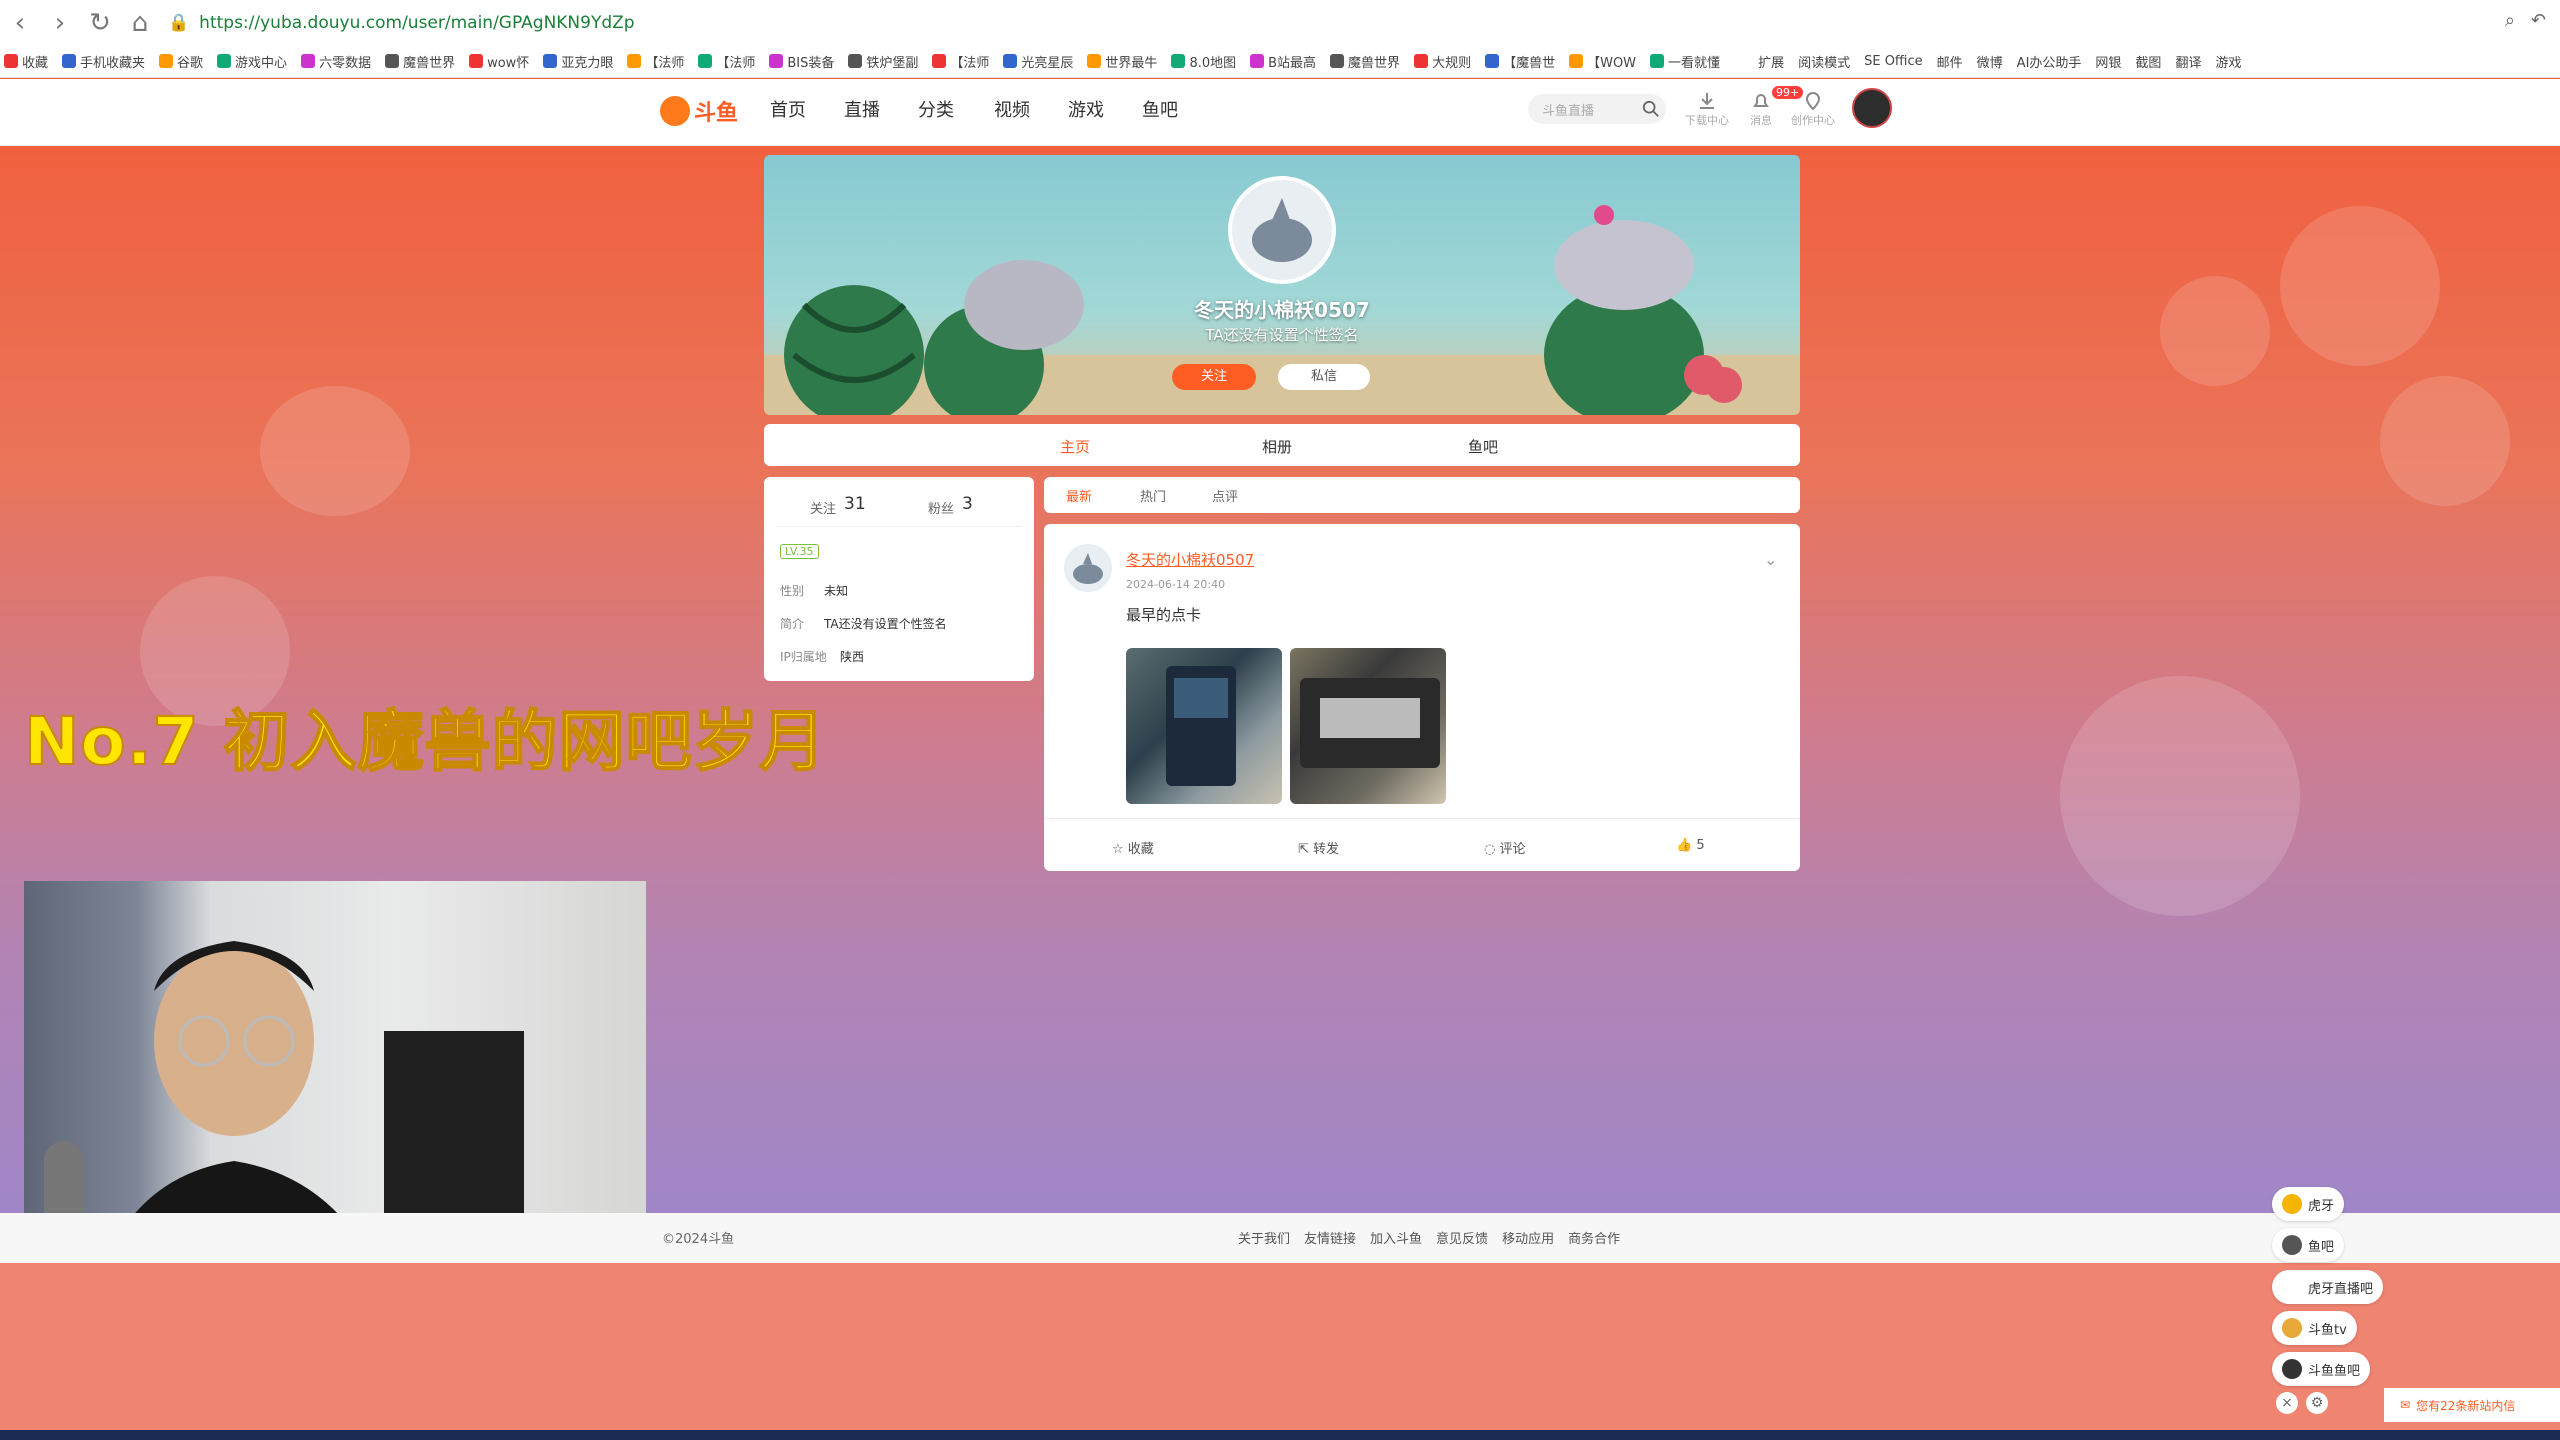 This screenshot has width=2560, height=1440. Describe the element at coordinates (823, 507) in the screenshot. I see `following-label: 关注` at that location.